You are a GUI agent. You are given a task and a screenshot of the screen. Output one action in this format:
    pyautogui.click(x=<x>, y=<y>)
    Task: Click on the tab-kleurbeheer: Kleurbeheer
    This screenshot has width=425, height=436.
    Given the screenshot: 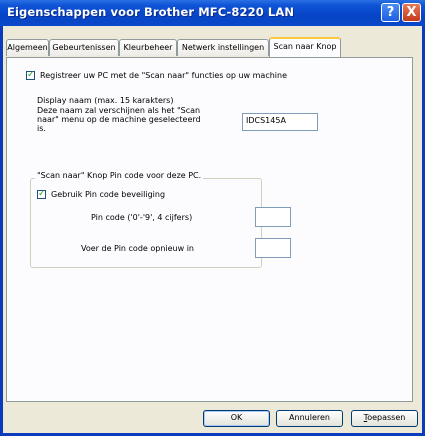 What is the action you would take?
    pyautogui.click(x=148, y=47)
    